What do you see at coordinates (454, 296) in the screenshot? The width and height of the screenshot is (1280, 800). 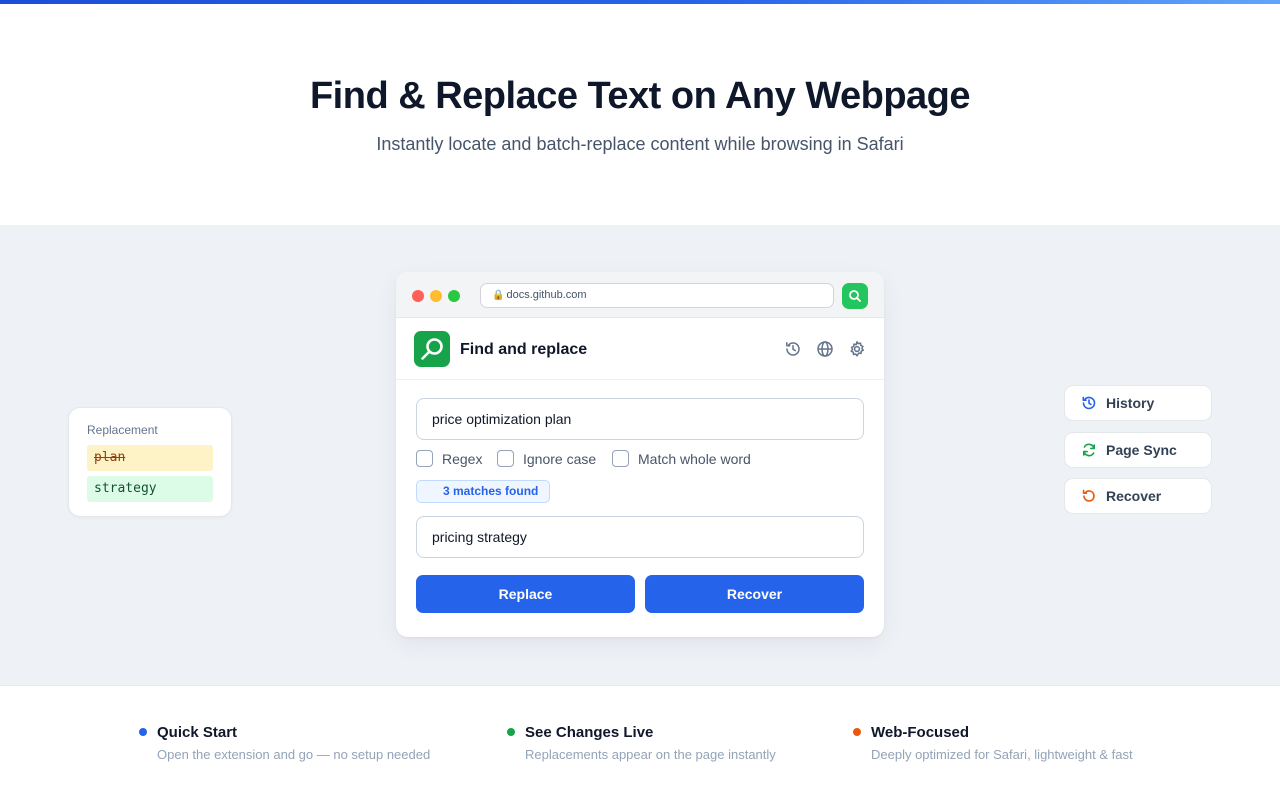 I see `zoom-window-dot` at bounding box center [454, 296].